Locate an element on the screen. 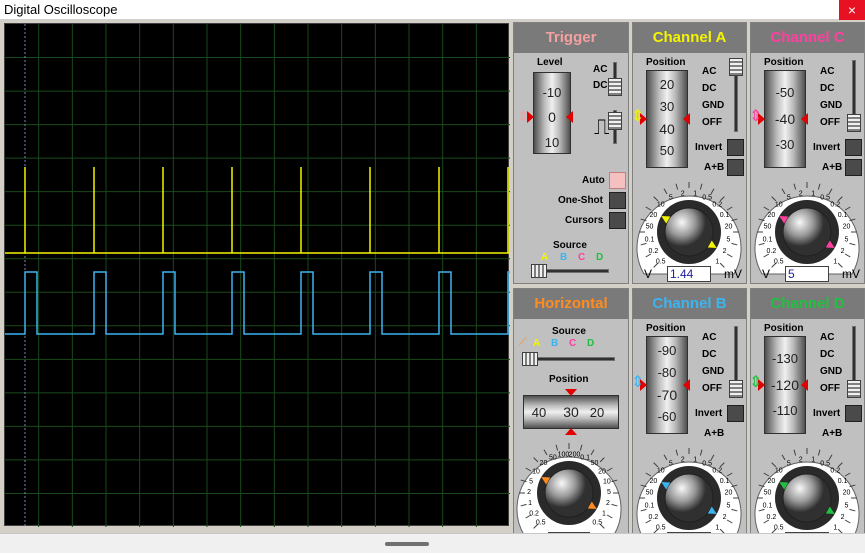  d-invert-button is located at coordinates (853, 413).